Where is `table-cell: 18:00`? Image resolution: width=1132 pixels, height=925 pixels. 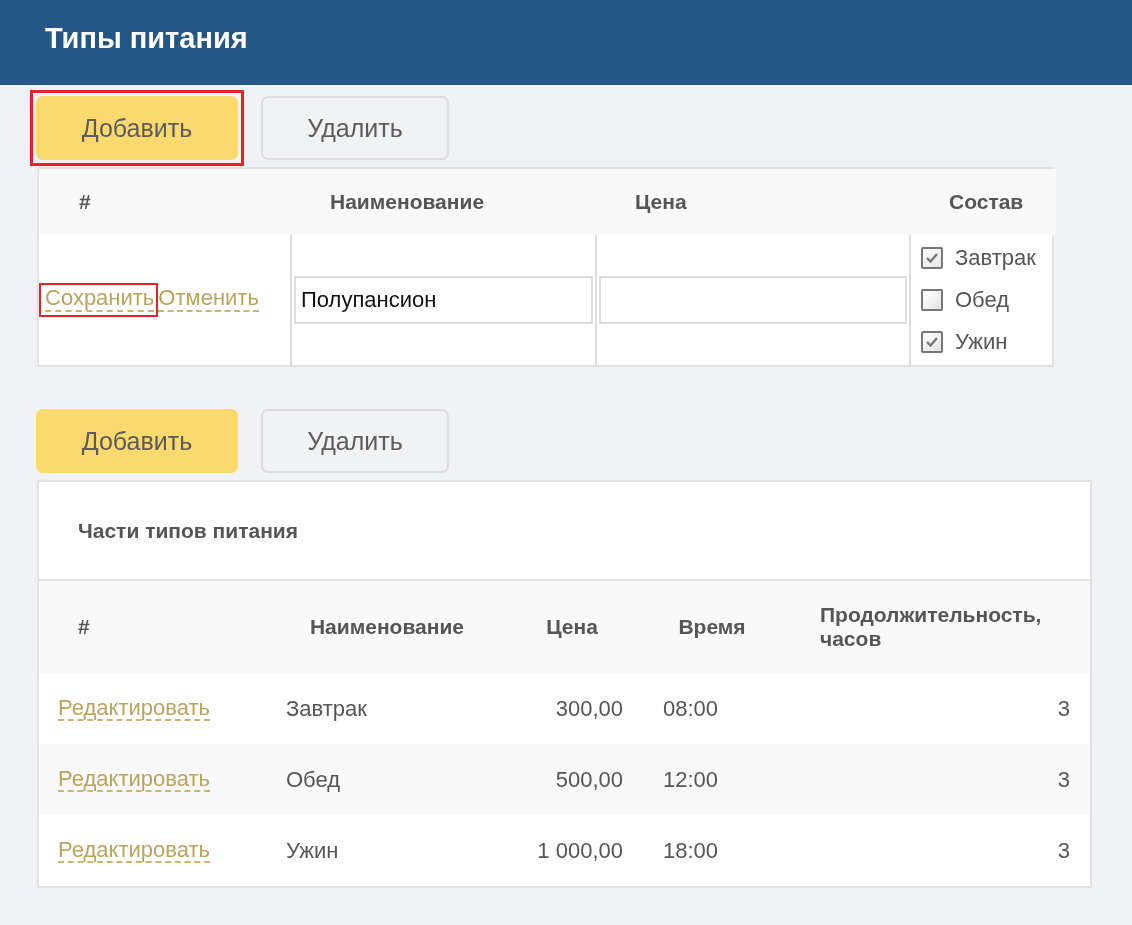 table-cell: 18:00 is located at coordinates (691, 850).